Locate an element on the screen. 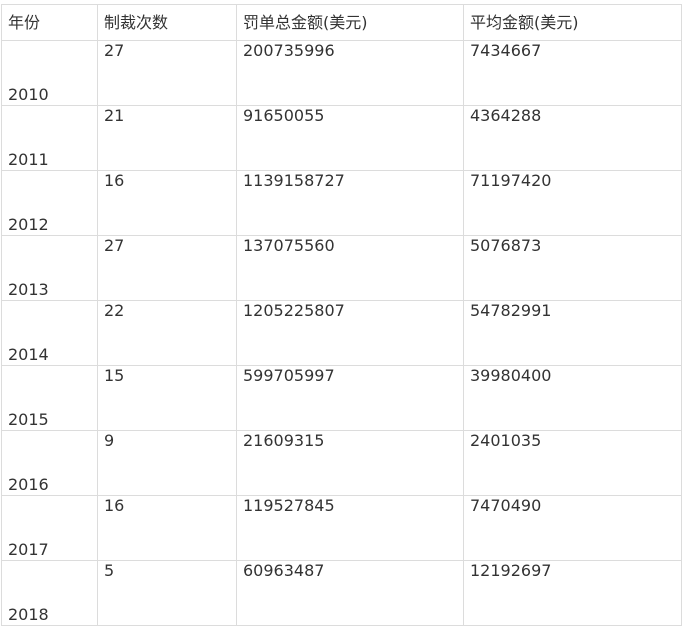 This screenshot has width=688, height=634. cell-total-fine: 60963487 is located at coordinates (350, 593).